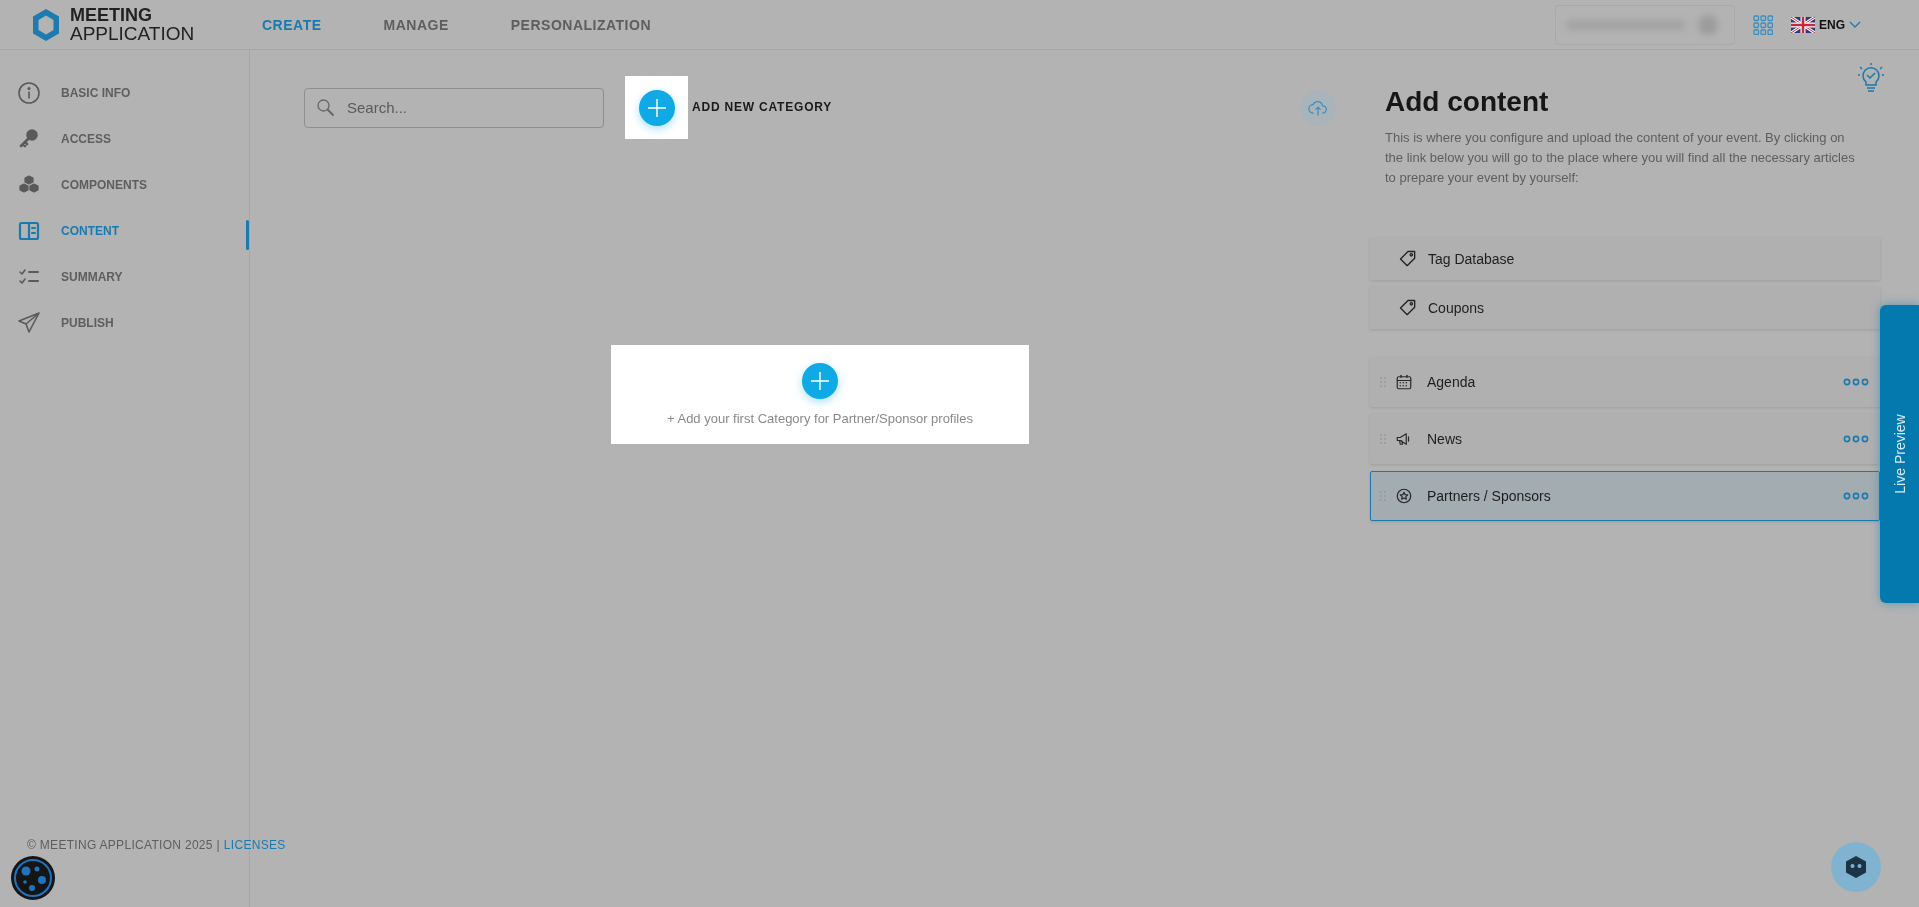  Describe the element at coordinates (1826, 24) in the screenshot. I see `language-selector: ENG` at that location.